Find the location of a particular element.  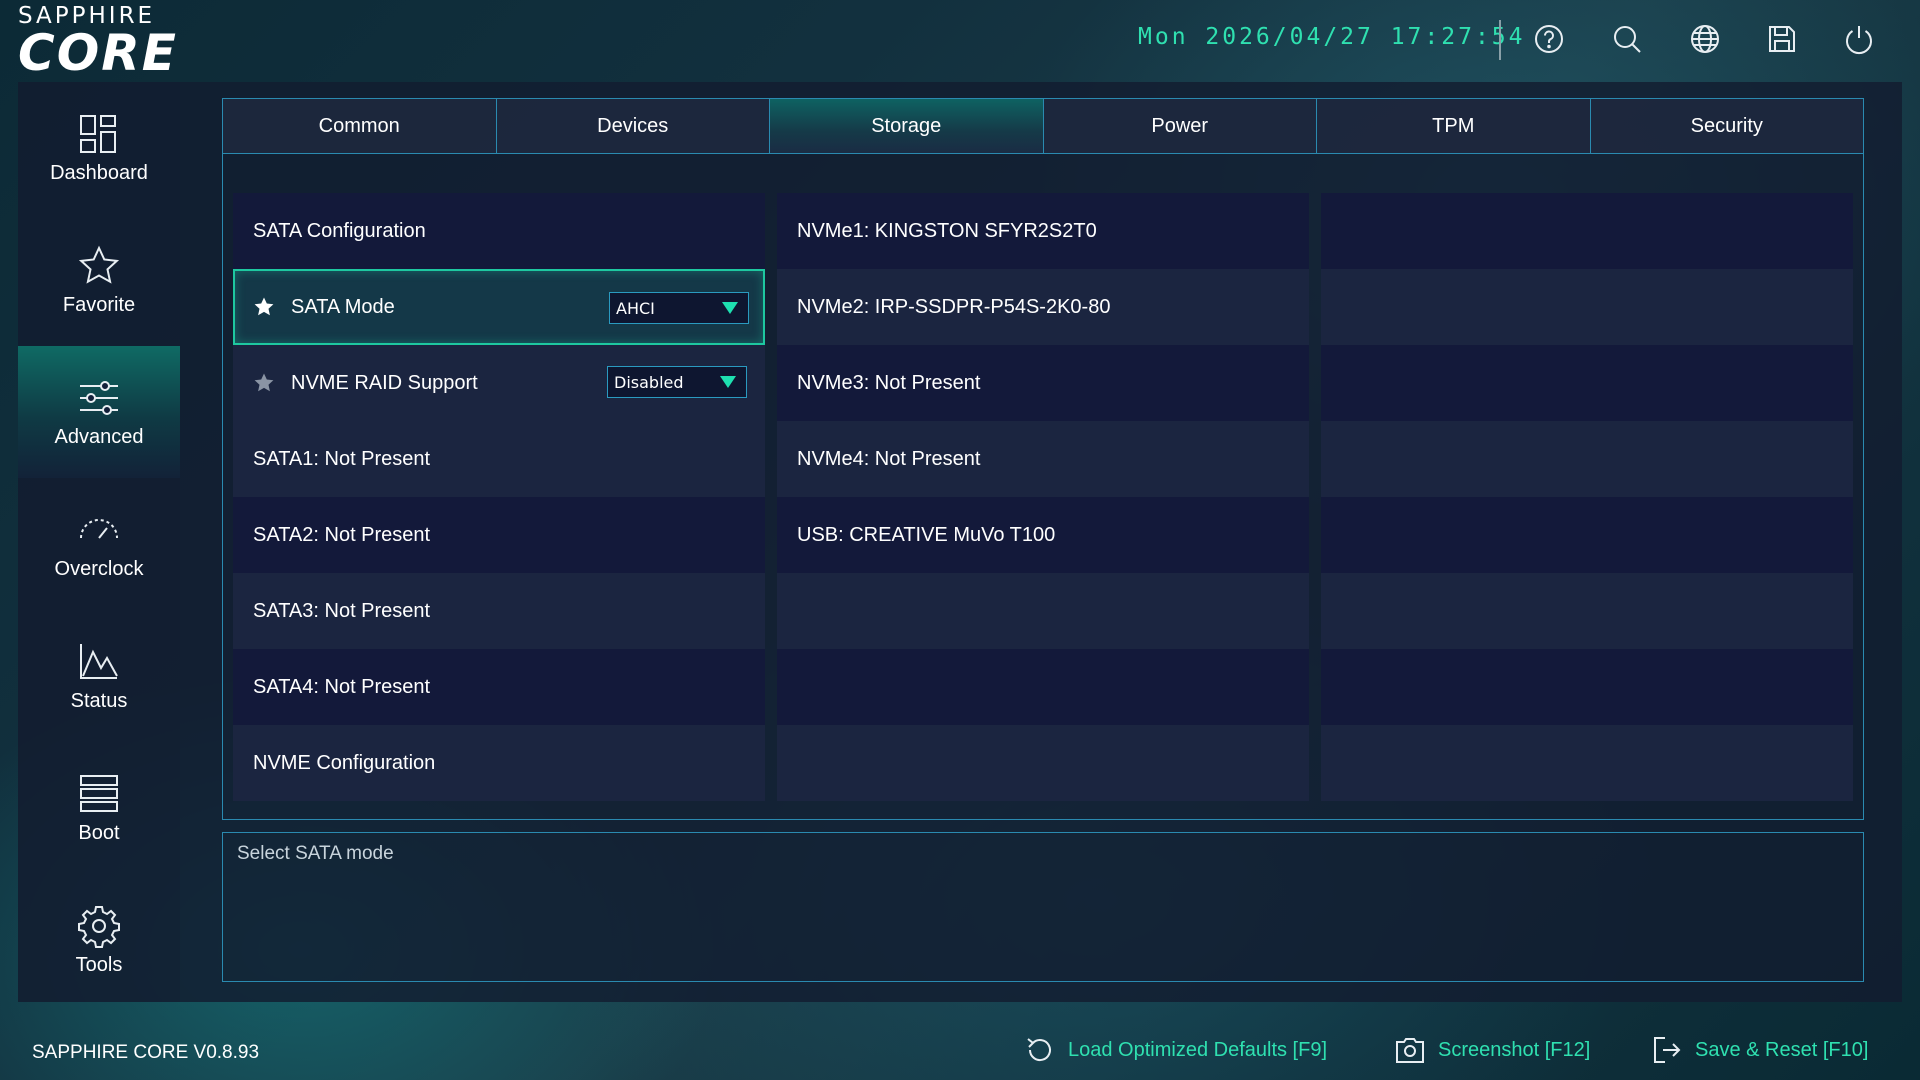

list-item-nvme4: NVMe4: Not Present is located at coordinates (1043, 459).